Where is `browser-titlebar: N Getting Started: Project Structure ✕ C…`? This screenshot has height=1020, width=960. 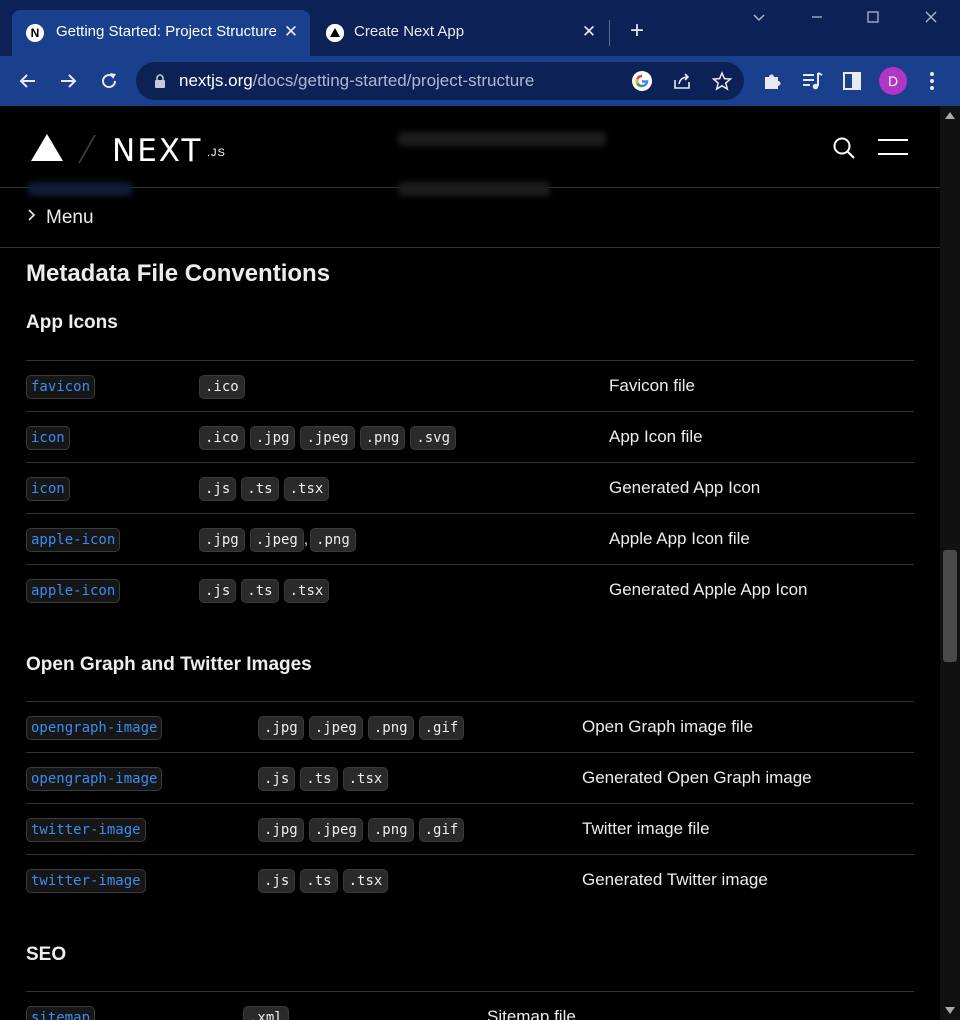
browser-titlebar: N Getting Started: Project Structure ✕ C… is located at coordinates (480, 28).